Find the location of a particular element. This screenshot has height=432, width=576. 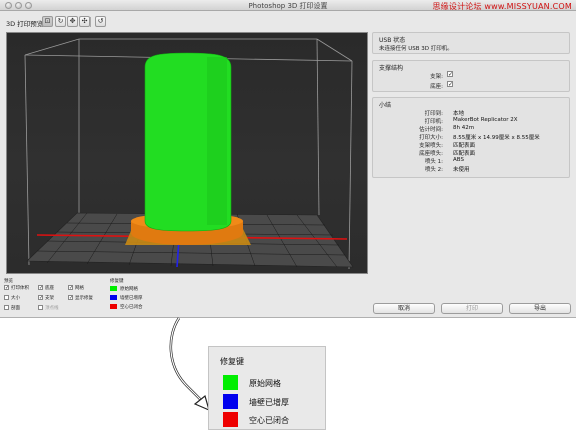

cancel-button: 取消 is located at coordinates (404, 308).